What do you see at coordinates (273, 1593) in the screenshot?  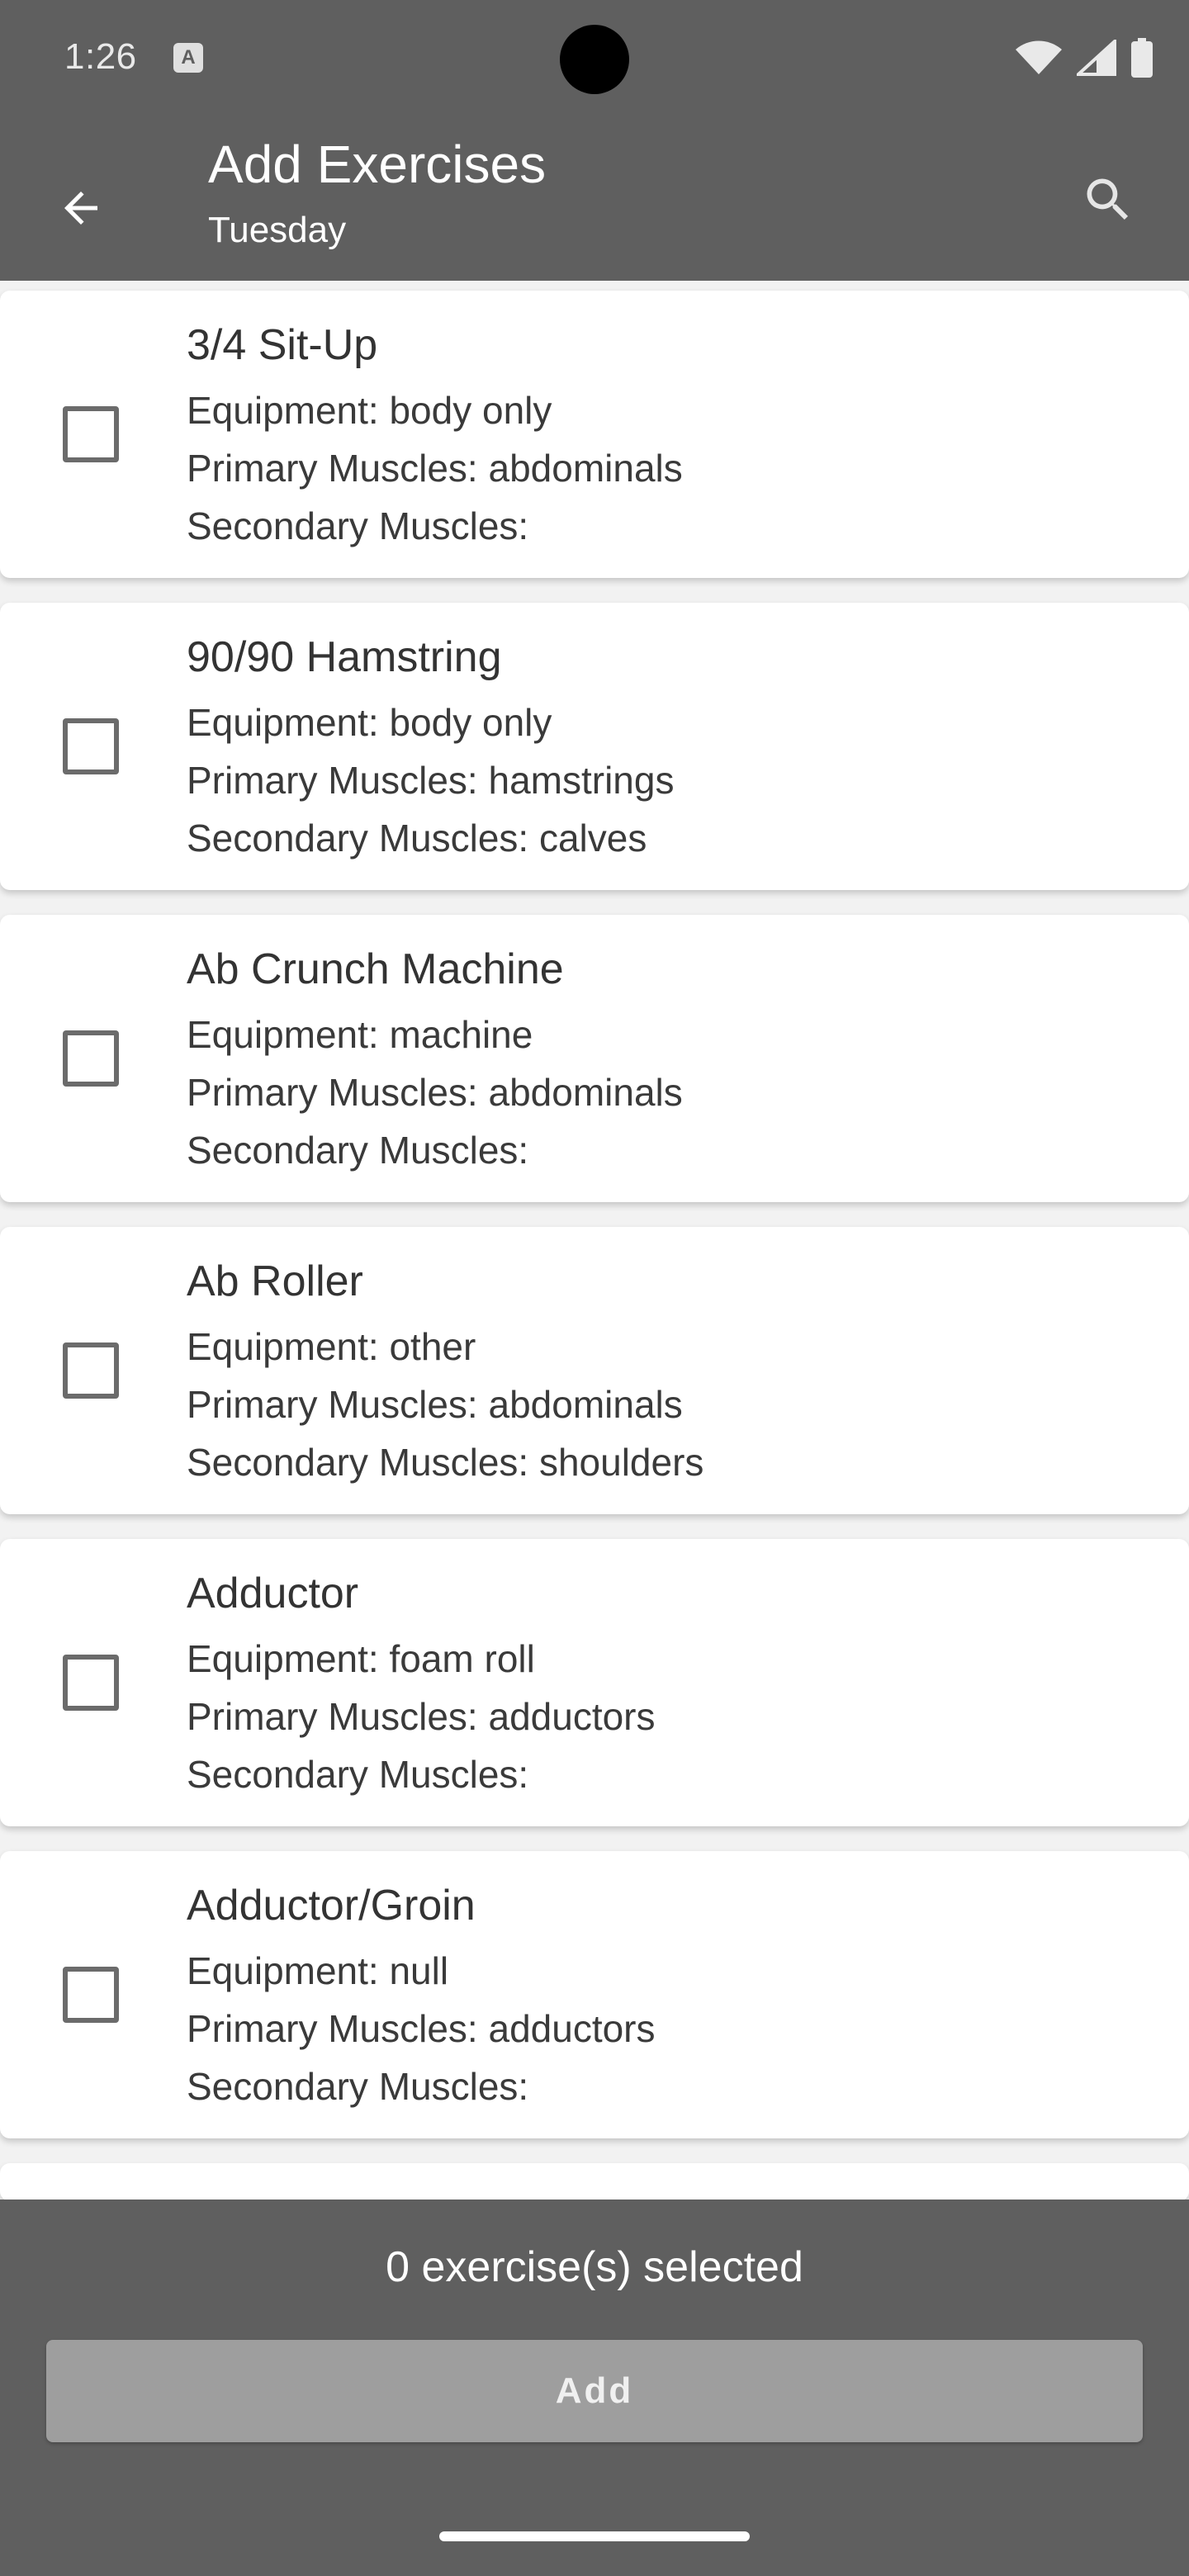 I see `exercise-name: Adductor` at bounding box center [273, 1593].